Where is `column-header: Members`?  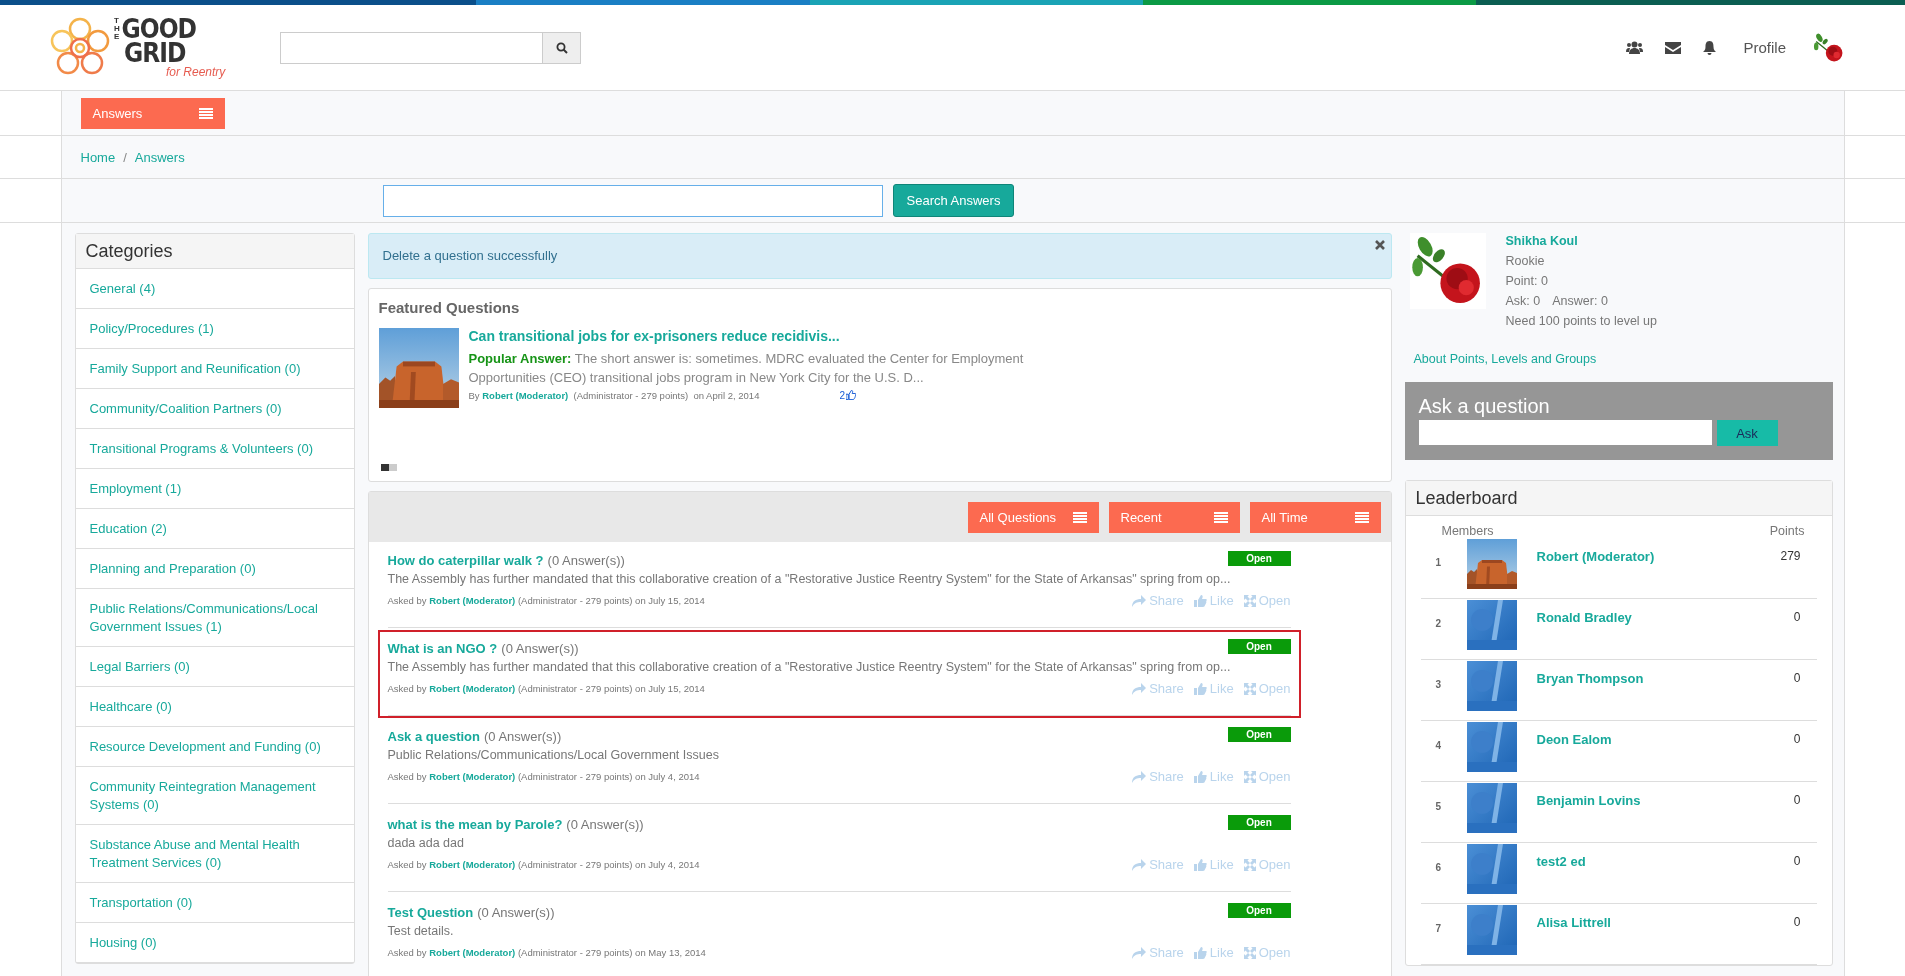
column-header: Members is located at coordinates (1467, 531).